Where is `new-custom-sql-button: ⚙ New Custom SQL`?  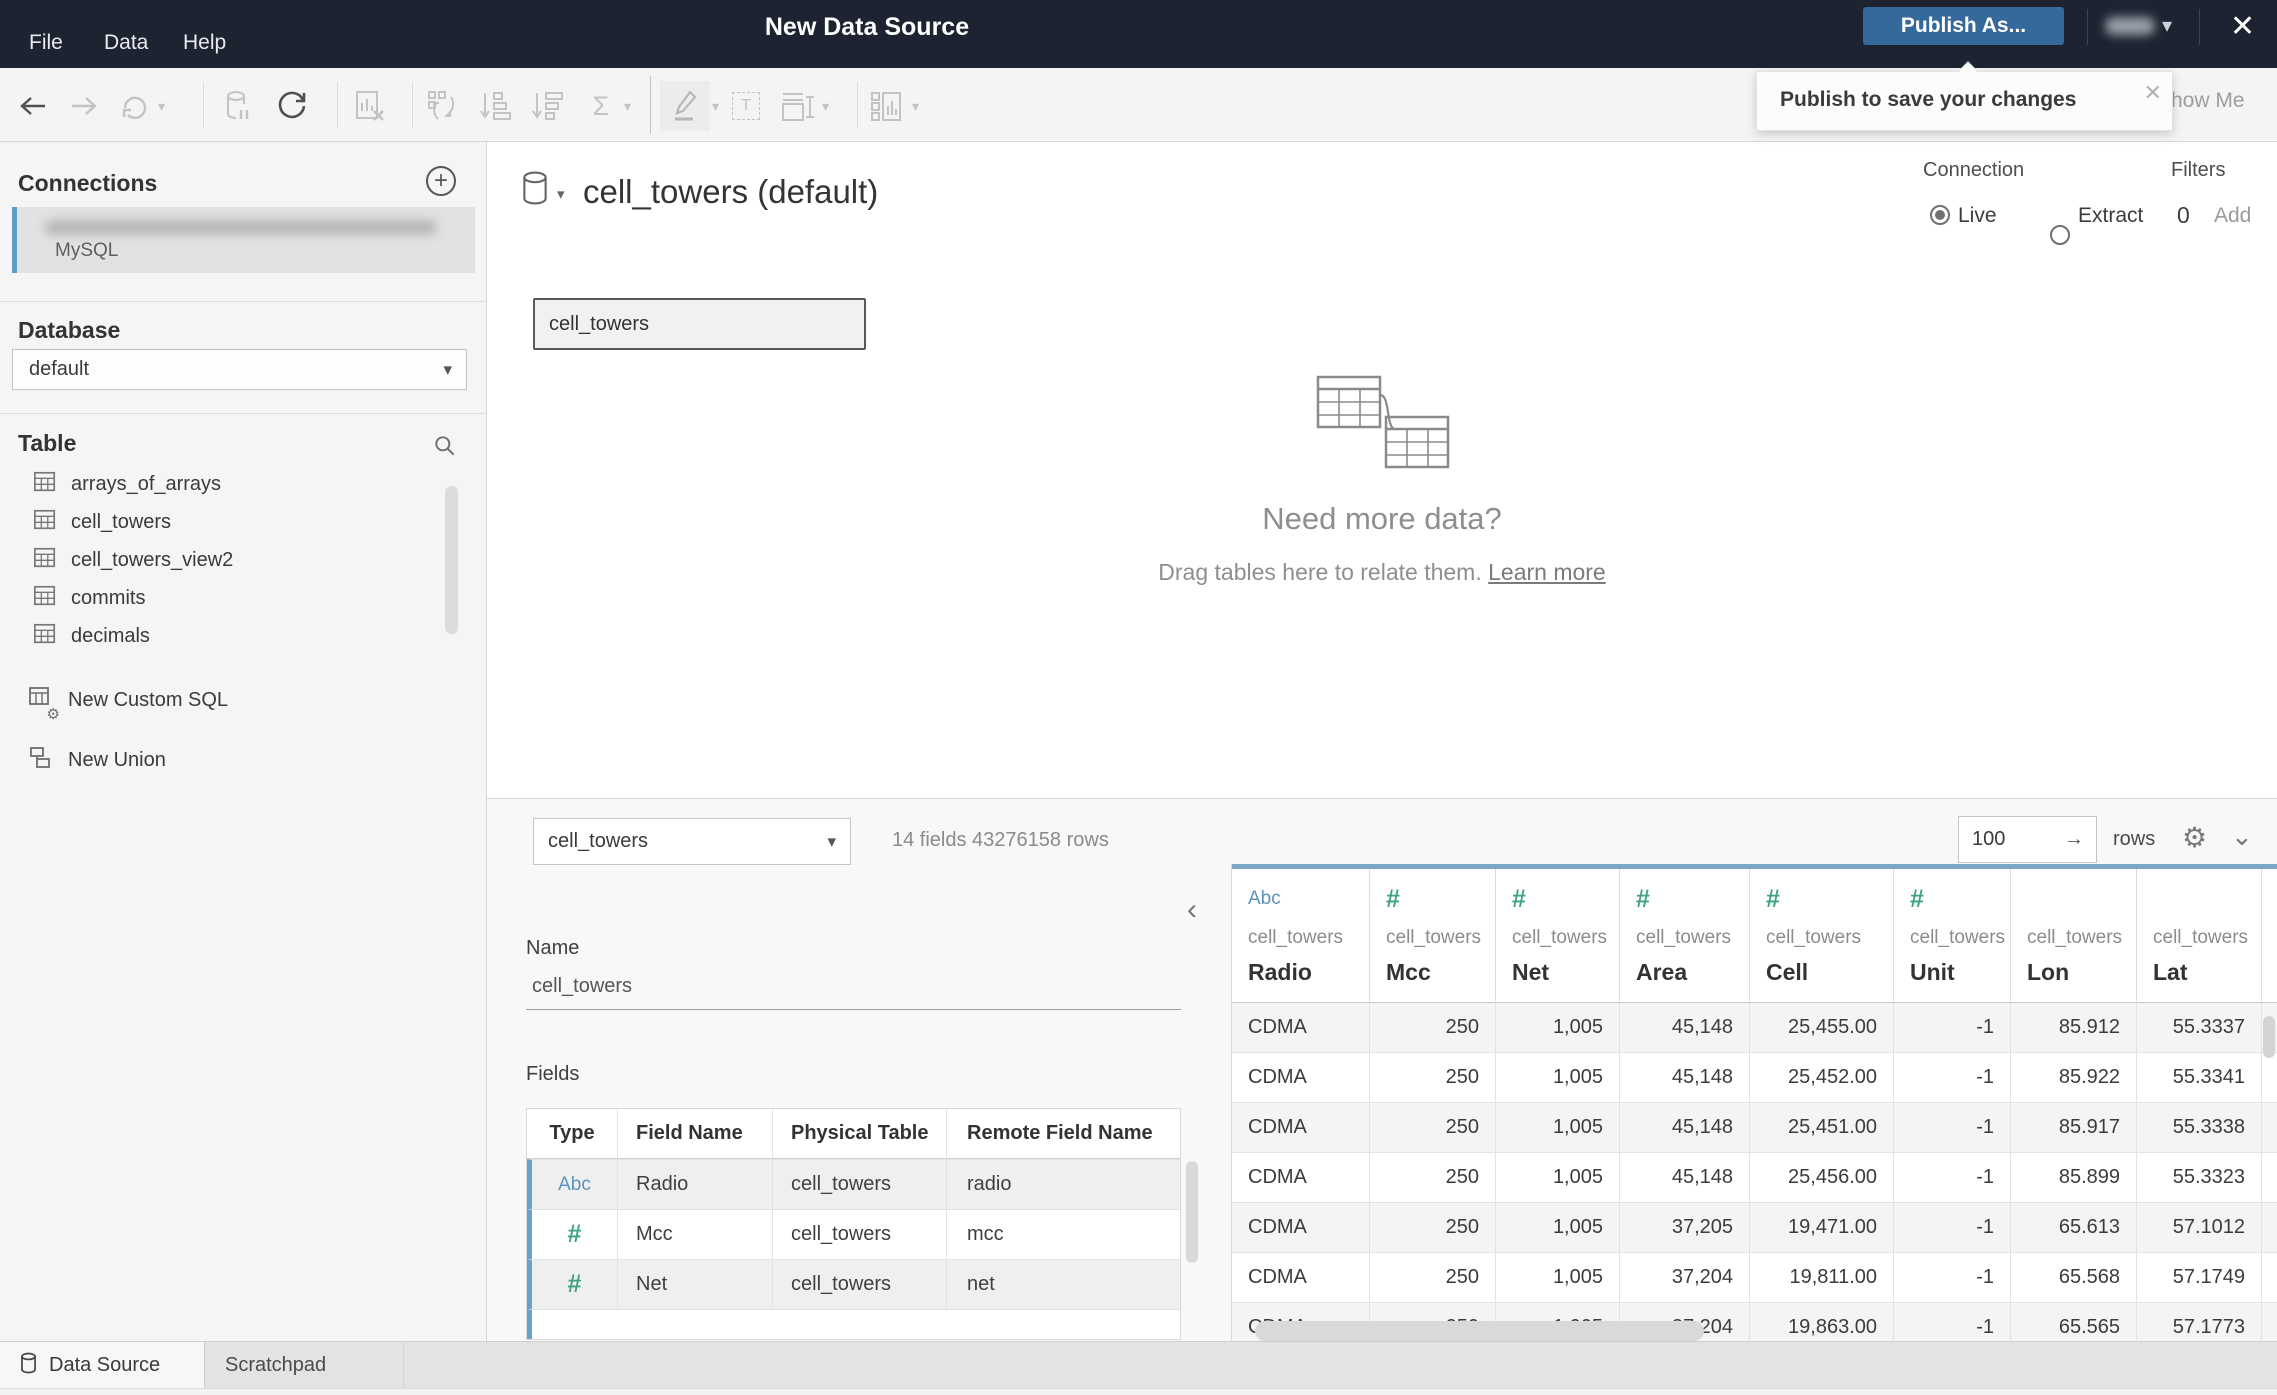 new-custom-sql-button: ⚙ New Custom SQL is located at coordinates (220, 701).